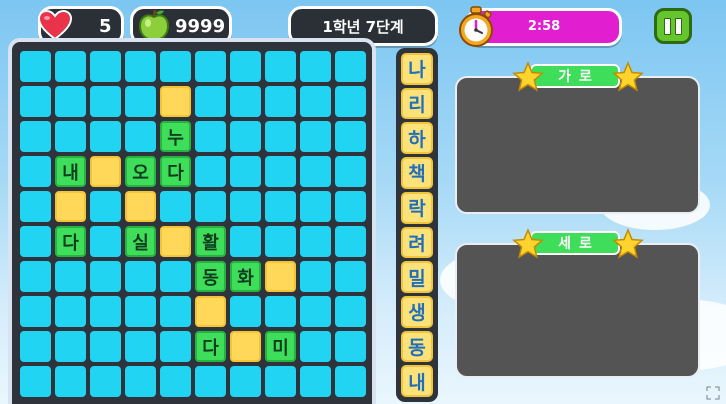 The width and height of the screenshot is (726, 404). I want to click on pause-button, so click(673, 26).